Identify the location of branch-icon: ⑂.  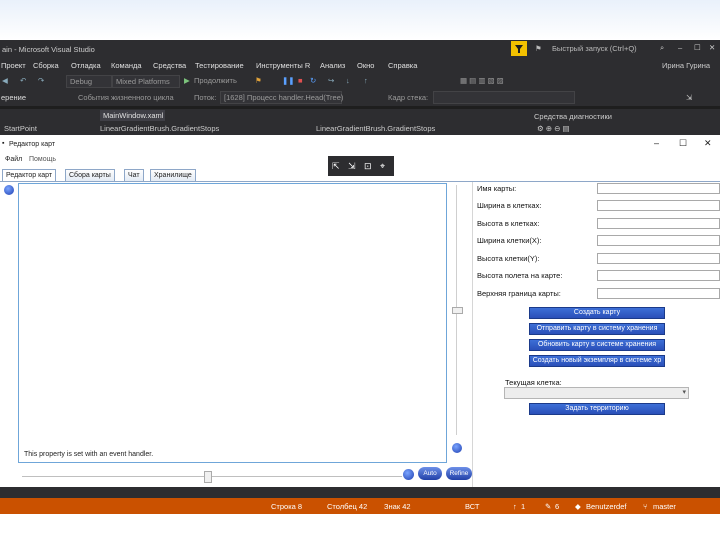
(645, 506).